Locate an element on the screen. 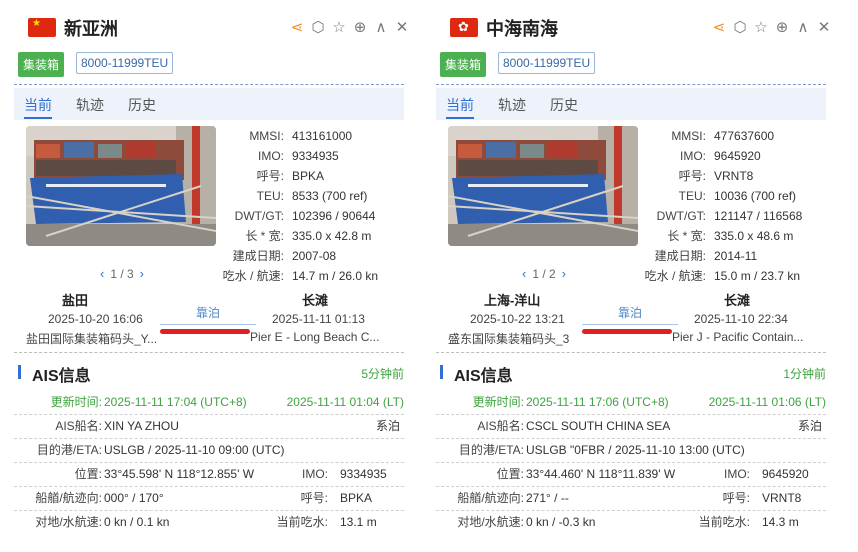  ais-value: BPKA is located at coordinates (356, 498).